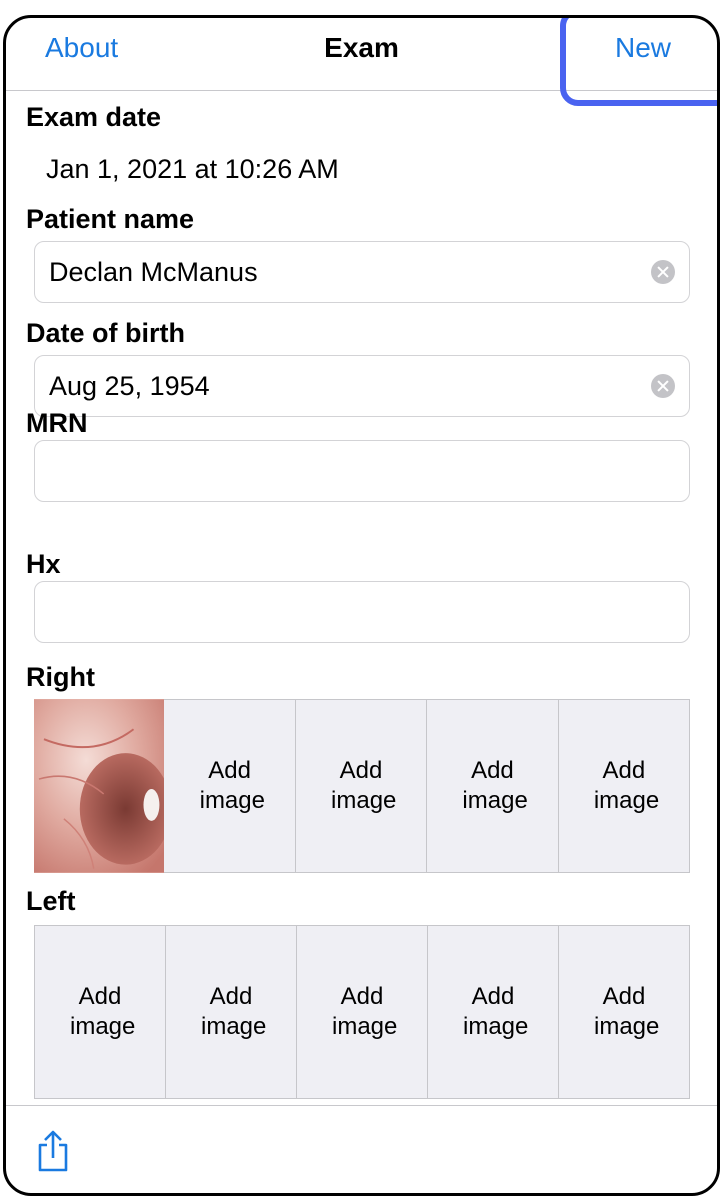 The image size is (727, 1203). What do you see at coordinates (110, 219) in the screenshot?
I see `patient-name-label: Patient name` at bounding box center [110, 219].